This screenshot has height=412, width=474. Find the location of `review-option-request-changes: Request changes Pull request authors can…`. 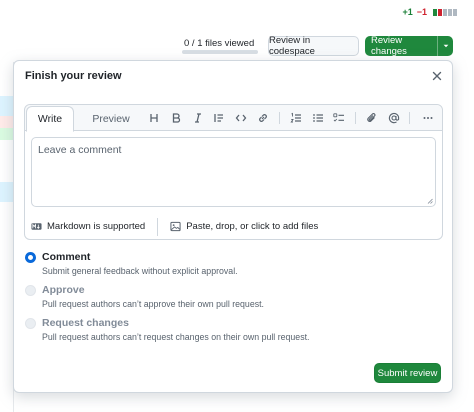

review-option-request-changes: Request changes Pull request authors can… is located at coordinates (167, 329).